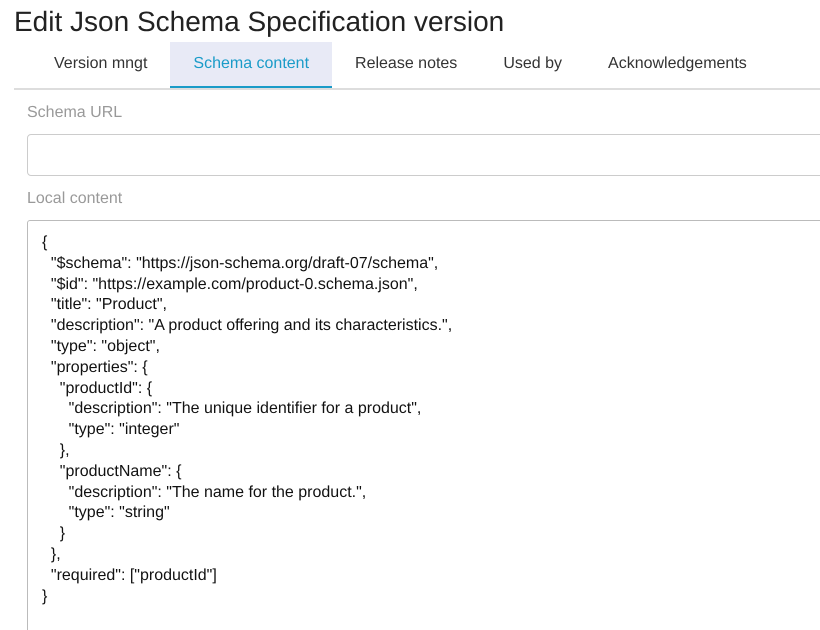  What do you see at coordinates (259, 22) in the screenshot?
I see `page-title: Edit Json Schema Specification version` at bounding box center [259, 22].